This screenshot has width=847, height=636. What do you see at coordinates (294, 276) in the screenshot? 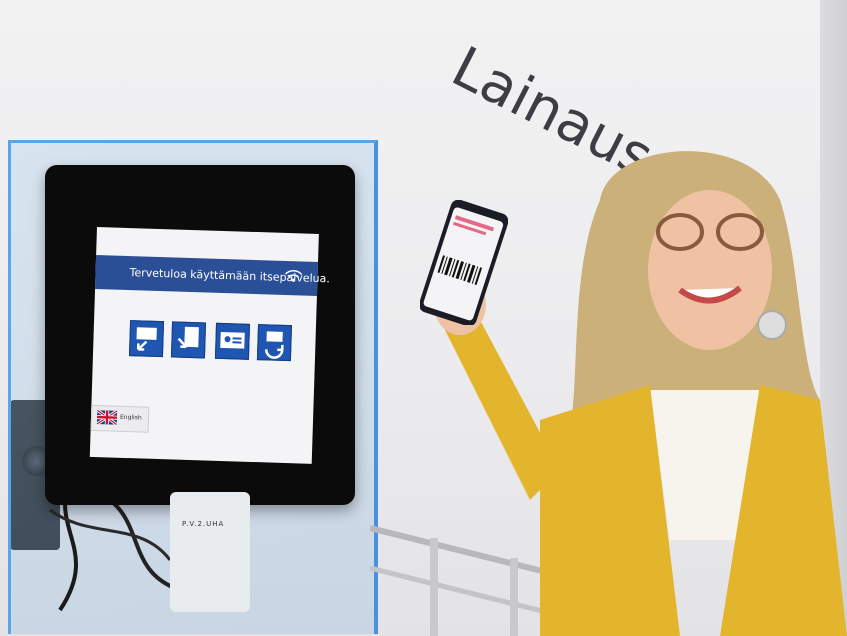
I see `wifi-icon` at bounding box center [294, 276].